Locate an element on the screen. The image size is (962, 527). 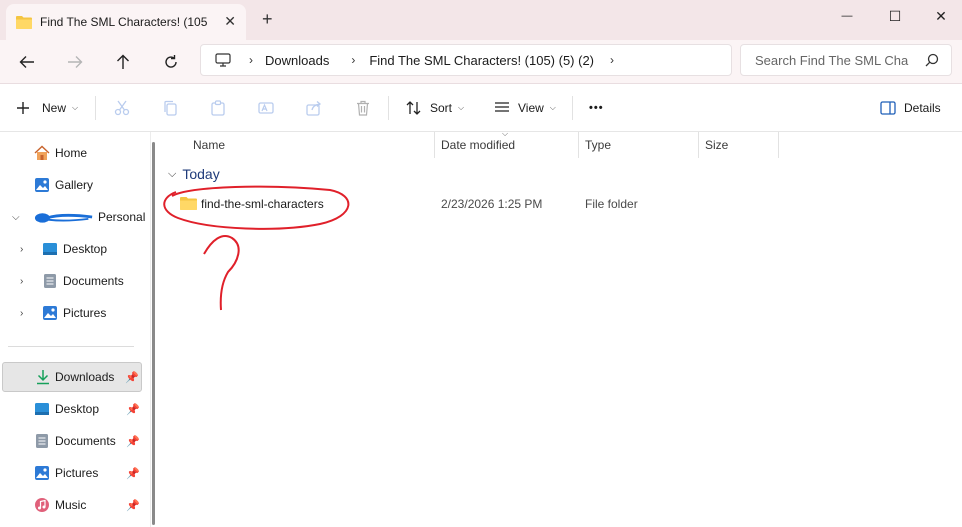
refresh-button is located at coordinates (171, 62).